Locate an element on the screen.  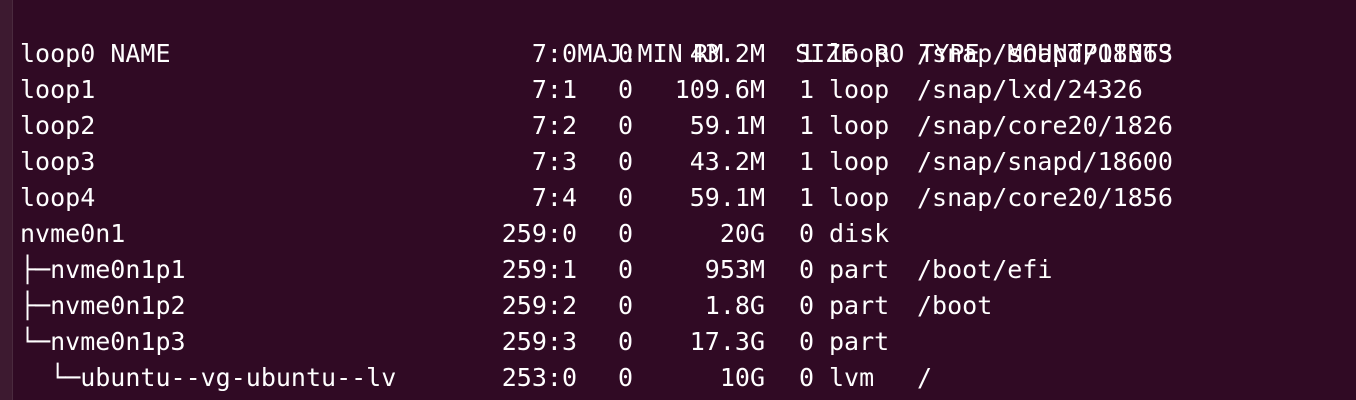
device-majmin: 7:1 is located at coordinates (554, 89).